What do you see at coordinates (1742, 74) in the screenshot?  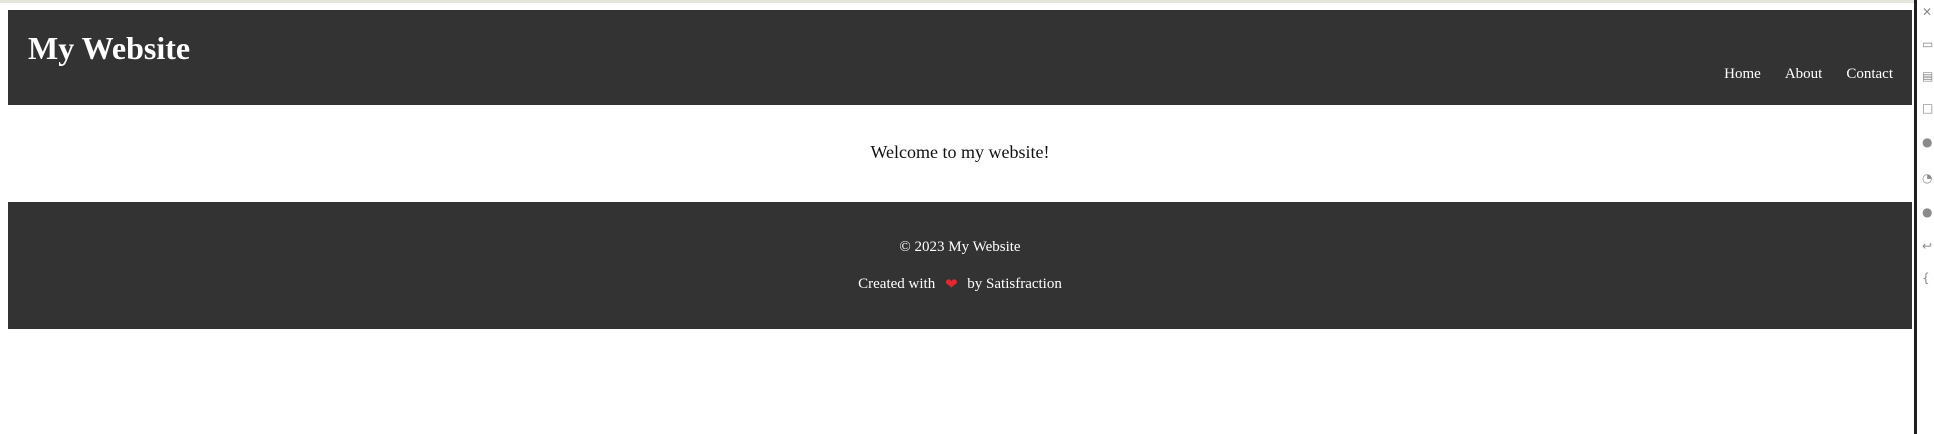 I see `nav-home-link: Home` at bounding box center [1742, 74].